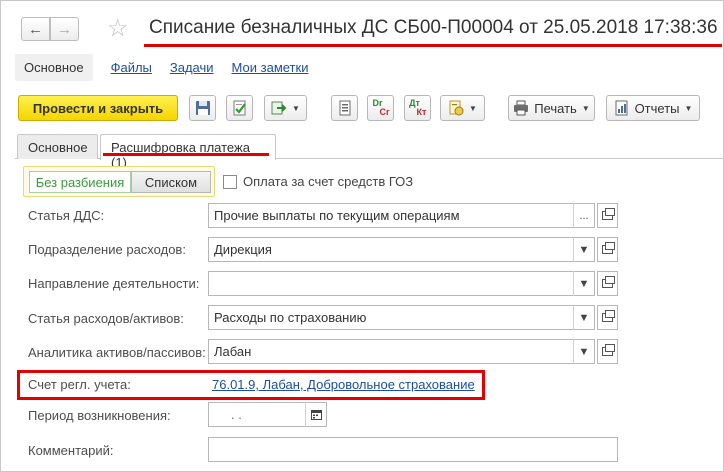 This screenshot has width=724, height=472. Describe the element at coordinates (270, 67) in the screenshot. I see `section-my-notes: Мои заметки` at that location.